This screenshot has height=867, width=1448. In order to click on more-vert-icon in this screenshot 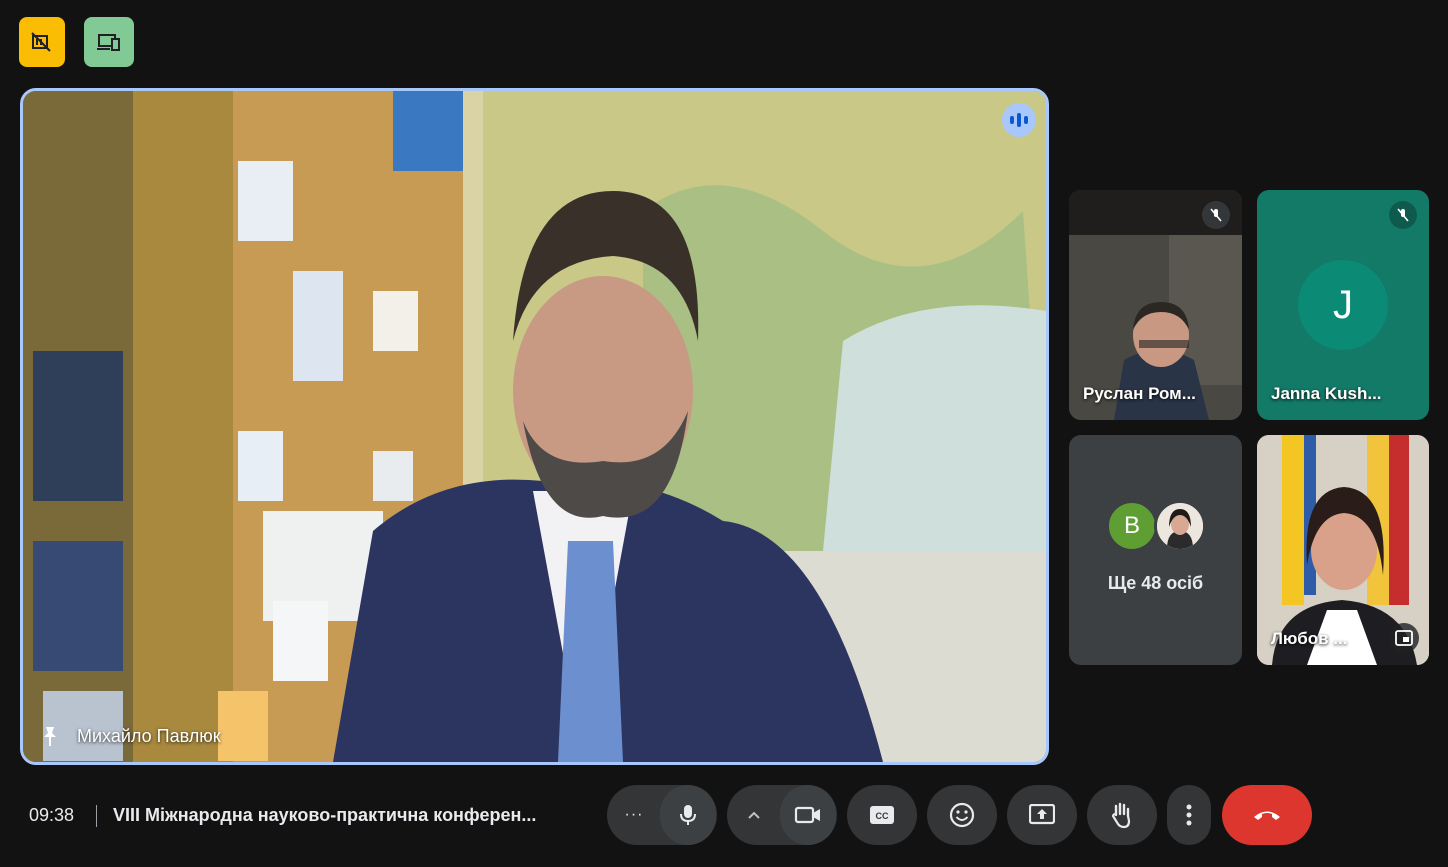, I will do `click(1189, 815)`.